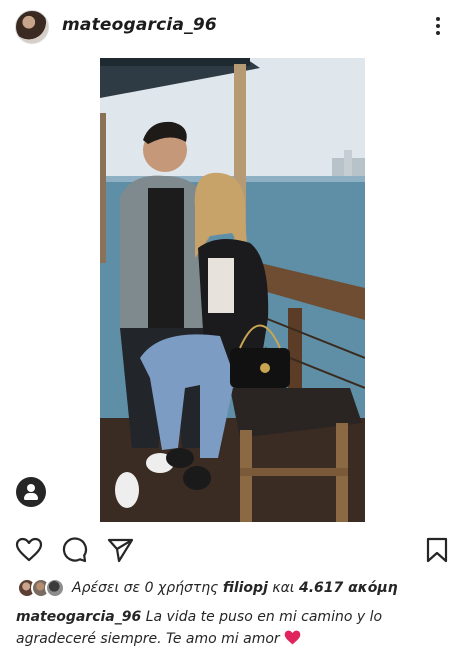 The height and width of the screenshot is (658, 466). Describe the element at coordinates (78, 617) in the screenshot. I see `caption-username: mateogarcia_96` at that location.